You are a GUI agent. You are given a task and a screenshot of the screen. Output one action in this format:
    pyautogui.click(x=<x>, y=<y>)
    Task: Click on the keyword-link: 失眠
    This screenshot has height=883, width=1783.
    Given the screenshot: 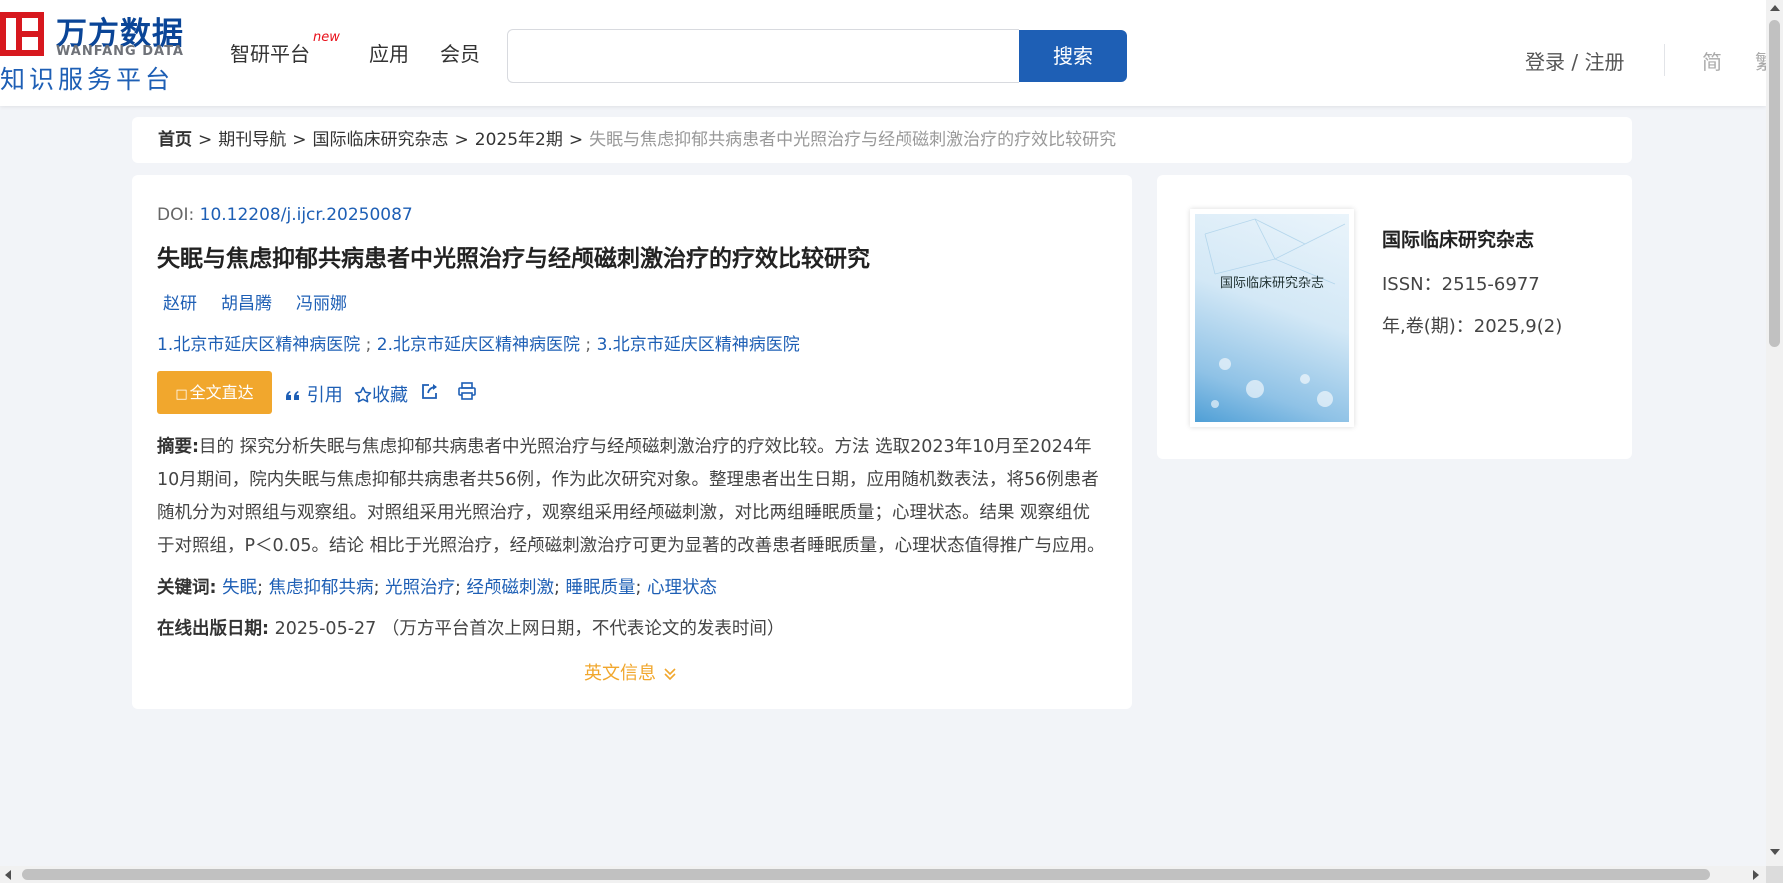 What is the action you would take?
    pyautogui.click(x=239, y=588)
    